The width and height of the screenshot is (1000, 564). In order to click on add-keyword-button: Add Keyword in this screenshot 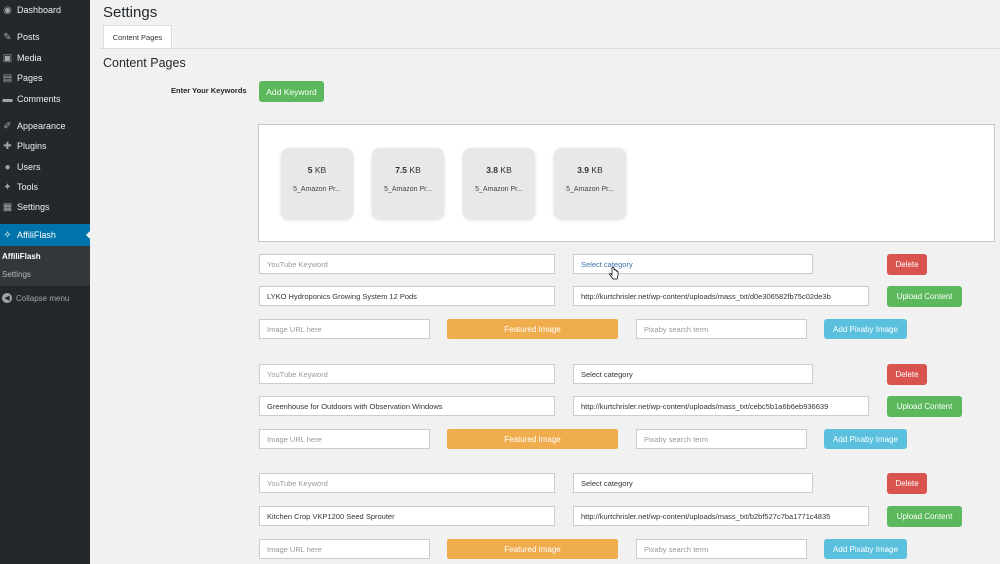, I will do `click(291, 91)`.